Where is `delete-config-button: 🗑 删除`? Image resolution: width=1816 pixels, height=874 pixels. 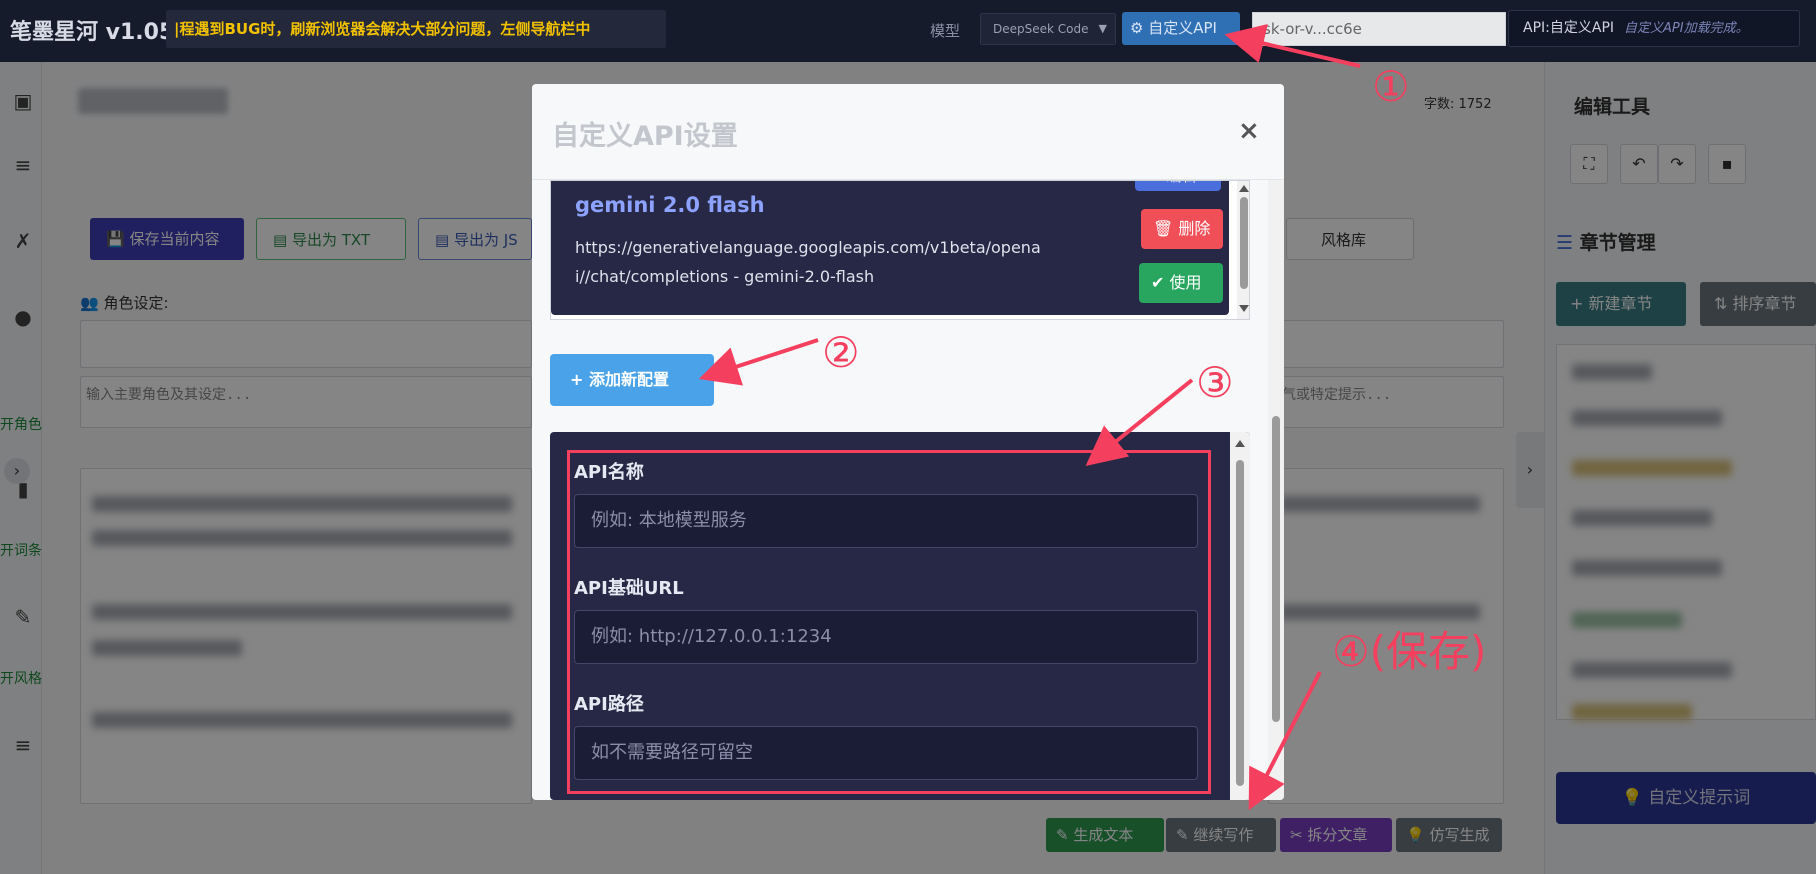 delete-config-button: 🗑 删除 is located at coordinates (1182, 229).